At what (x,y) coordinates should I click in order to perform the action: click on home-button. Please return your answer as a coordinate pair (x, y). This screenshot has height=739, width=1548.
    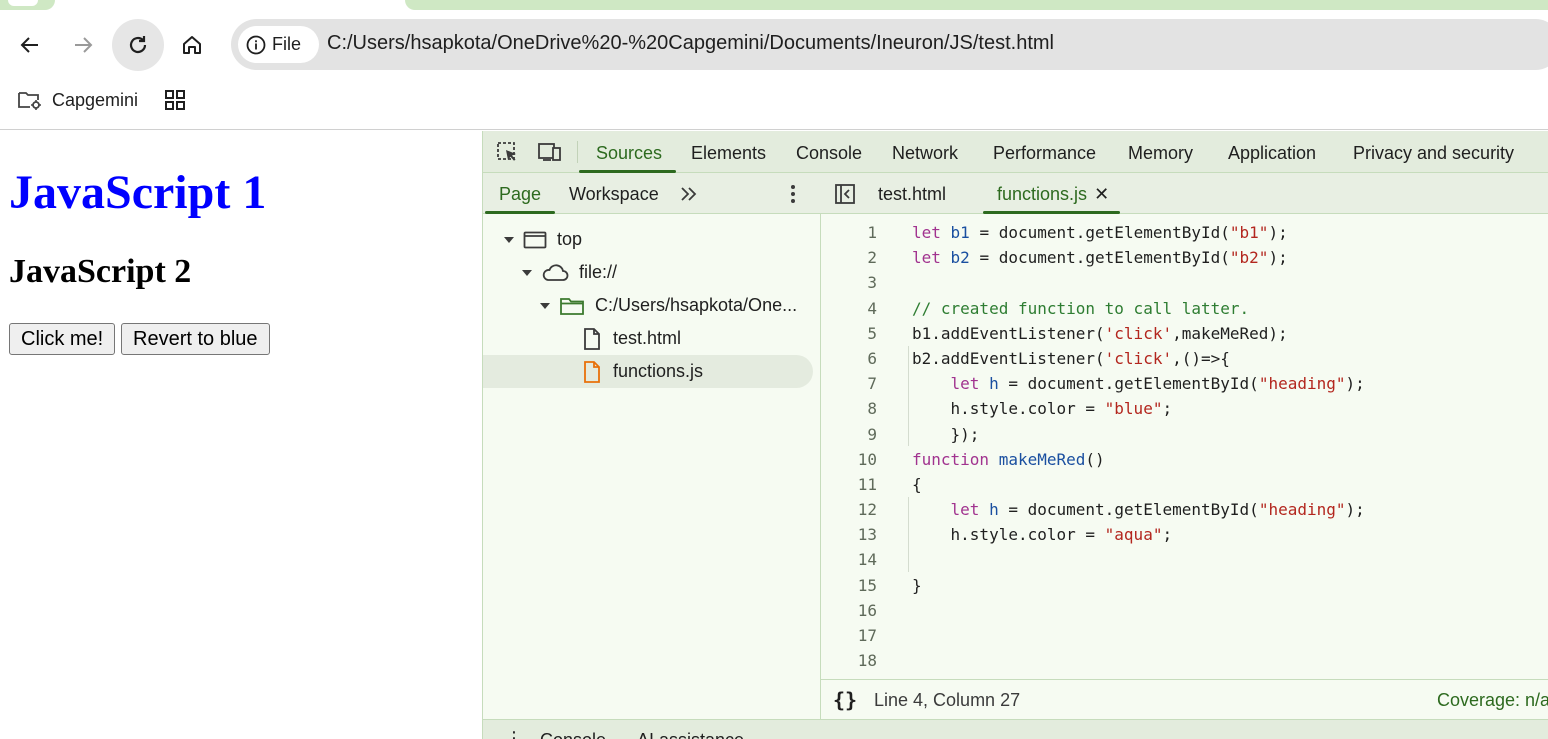
    Looking at the image, I should click on (192, 45).